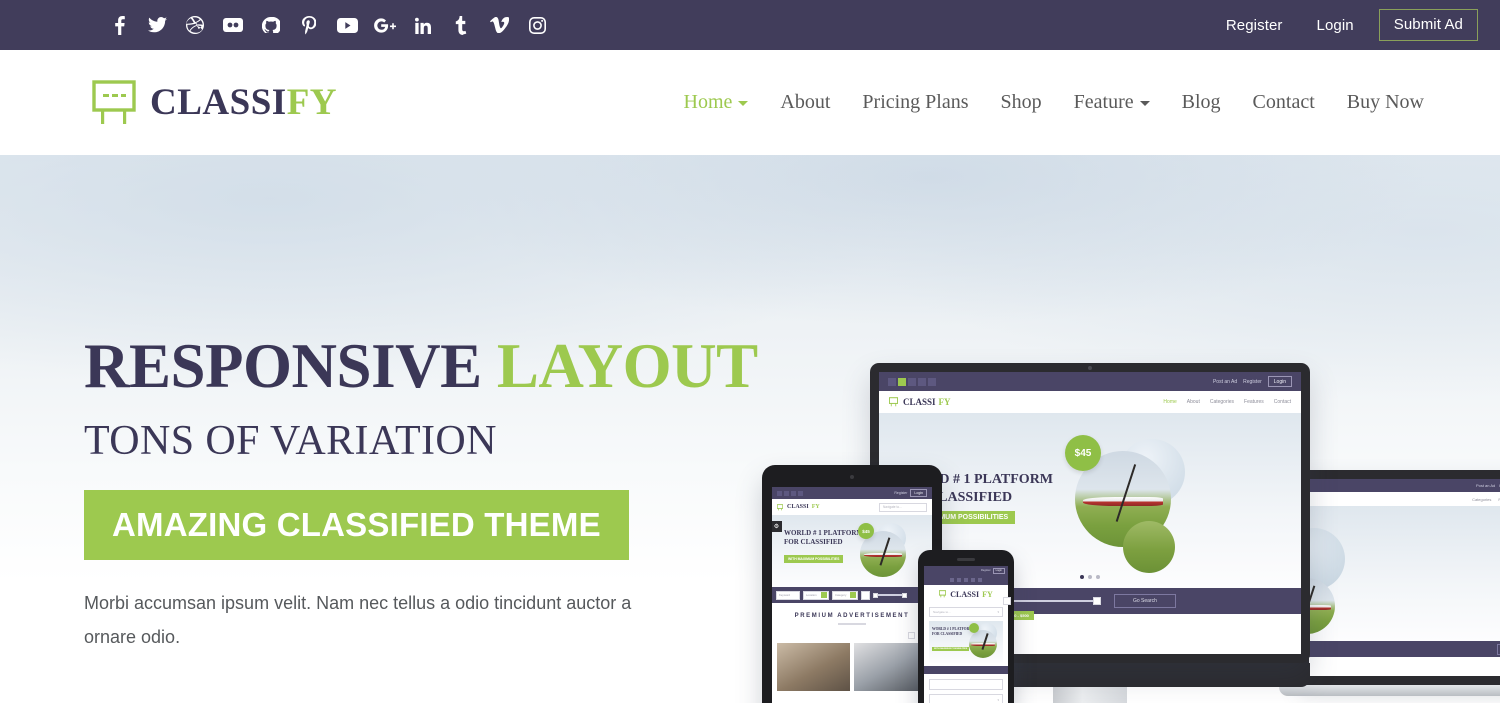  What do you see at coordinates (309, 25) in the screenshot?
I see `pinterest-icon` at bounding box center [309, 25].